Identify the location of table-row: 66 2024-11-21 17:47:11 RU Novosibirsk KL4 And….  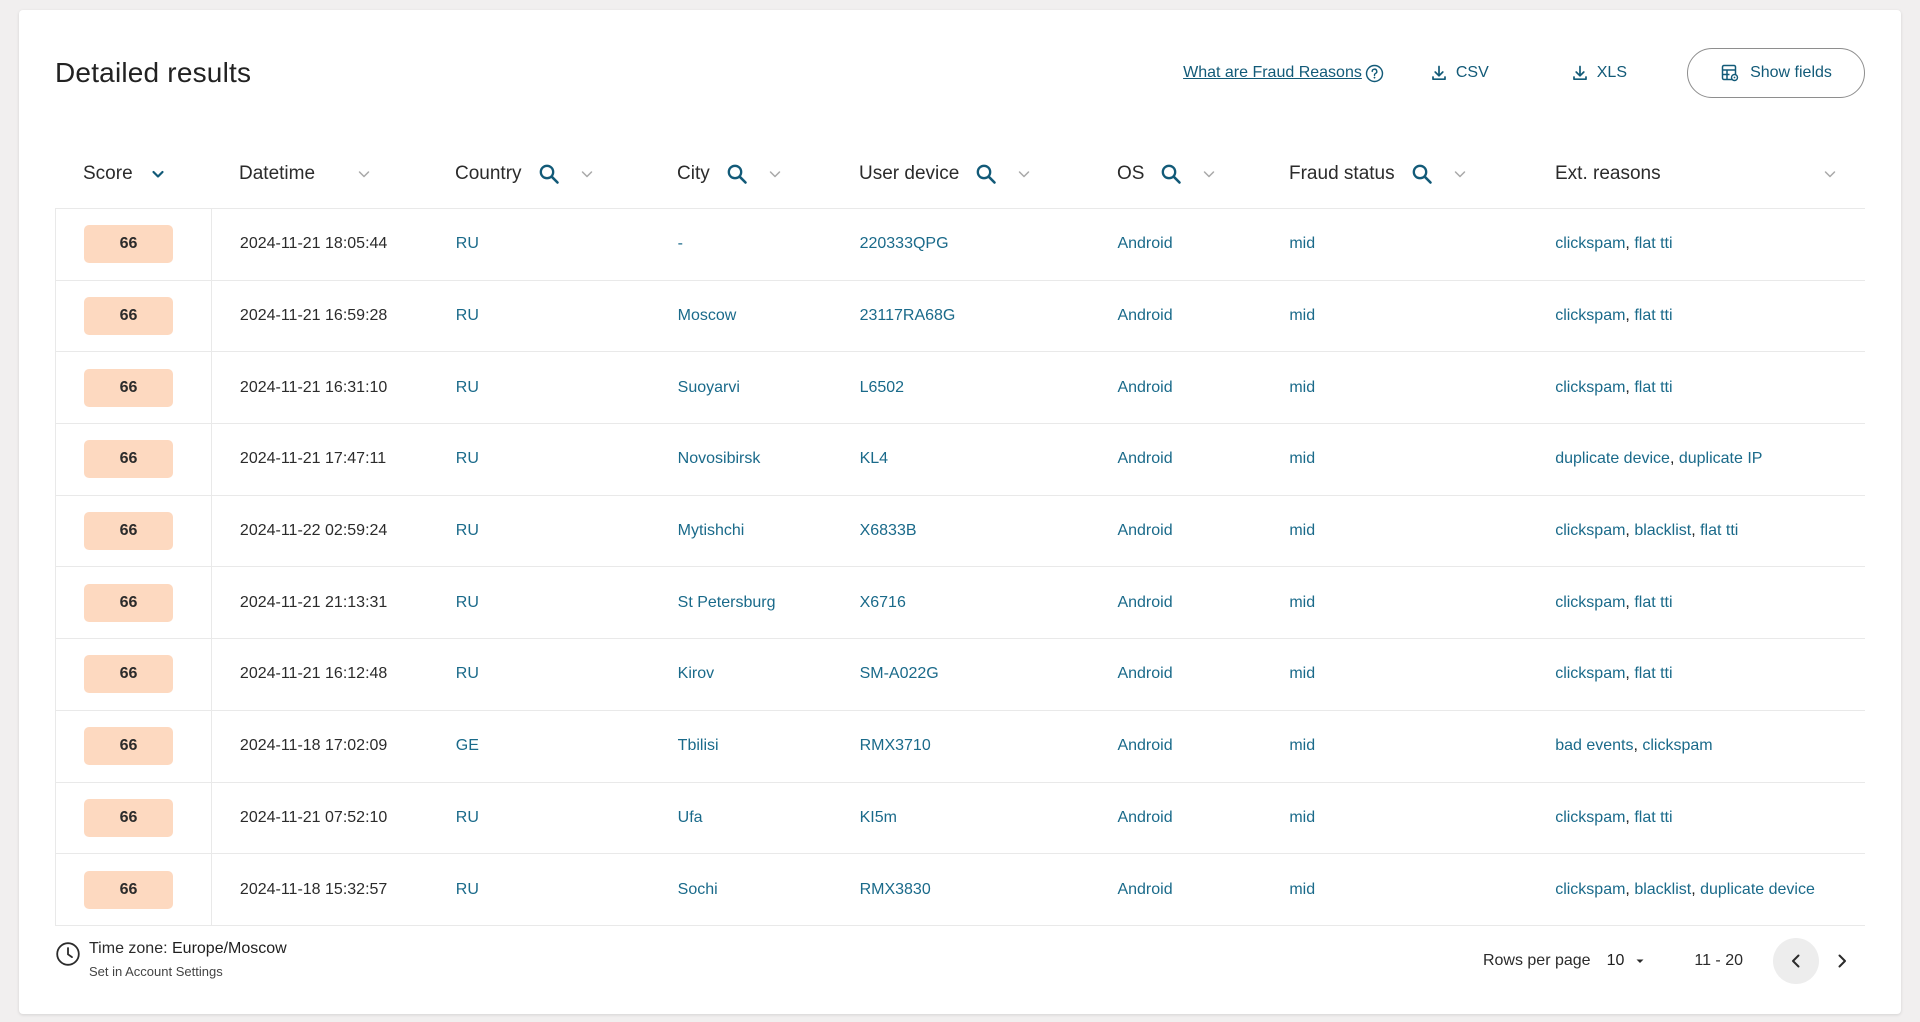
(960, 460).